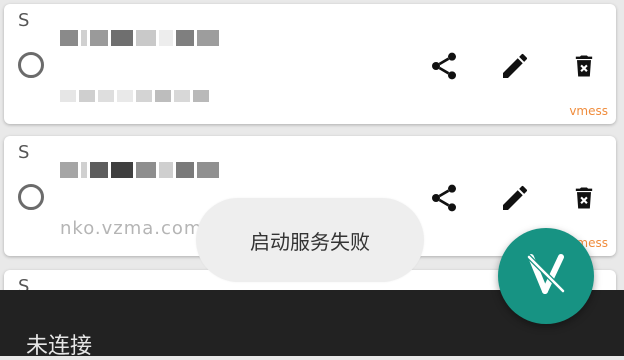 The width and height of the screenshot is (624, 360). What do you see at coordinates (588, 111) in the screenshot?
I see `protocol-label: vmess` at bounding box center [588, 111].